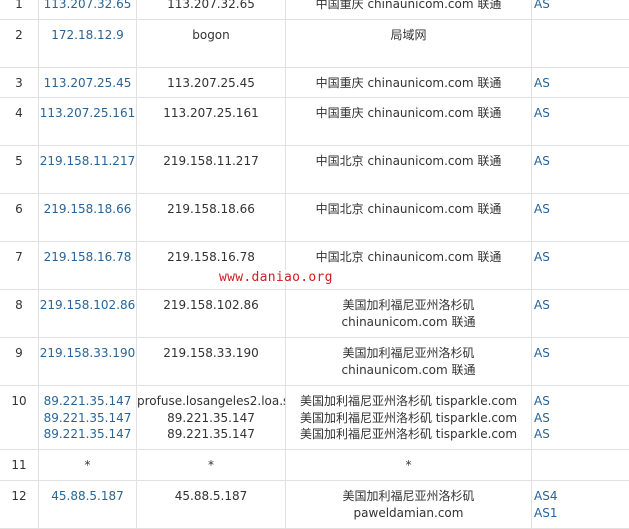 Image resolution: width=629 pixels, height=529 pixels. I want to click on hop-ip-link: 45.88.5.187, so click(87, 496).